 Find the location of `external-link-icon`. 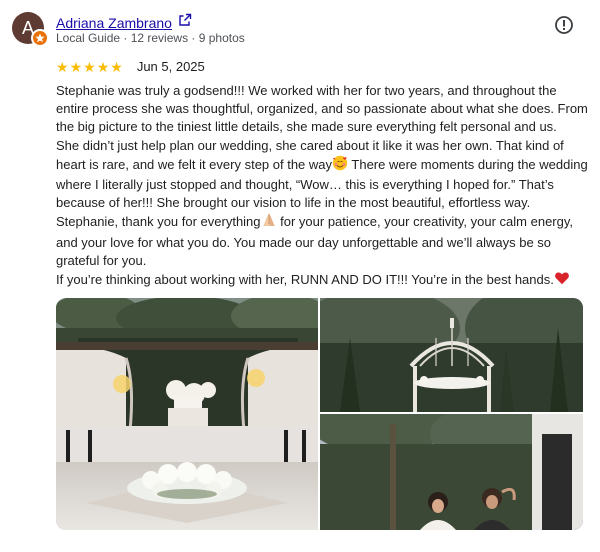

external-link-icon is located at coordinates (185, 22).